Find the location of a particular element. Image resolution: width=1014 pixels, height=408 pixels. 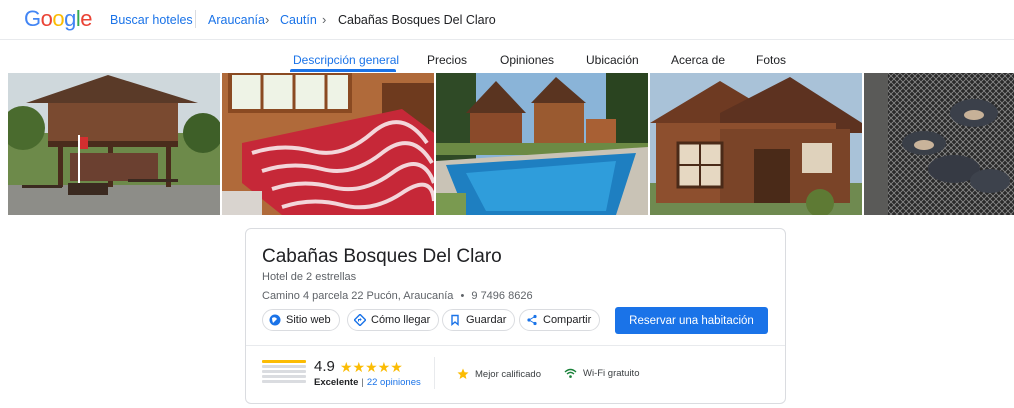

breadcrumb-current: Cabañas Bosques Del Claro is located at coordinates (417, 20).